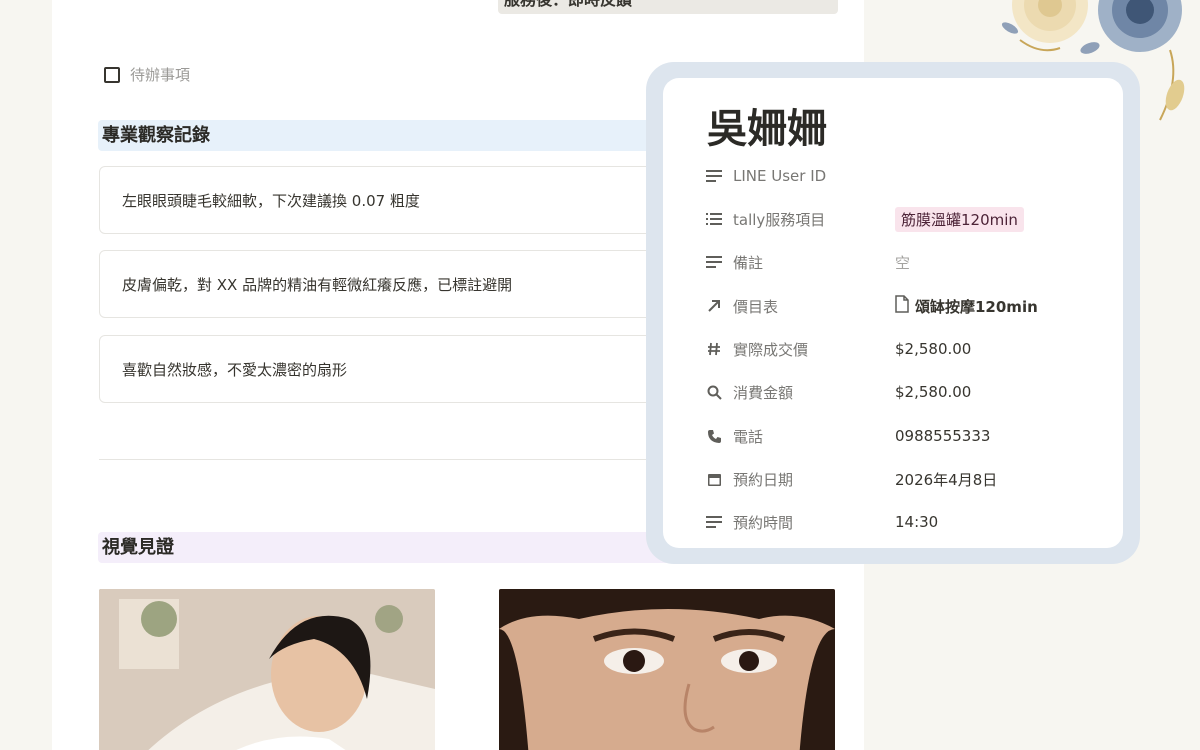 The image size is (1200, 750). Describe the element at coordinates (976, 306) in the screenshot. I see `relation-link: 頌缽按摩120min` at that location.